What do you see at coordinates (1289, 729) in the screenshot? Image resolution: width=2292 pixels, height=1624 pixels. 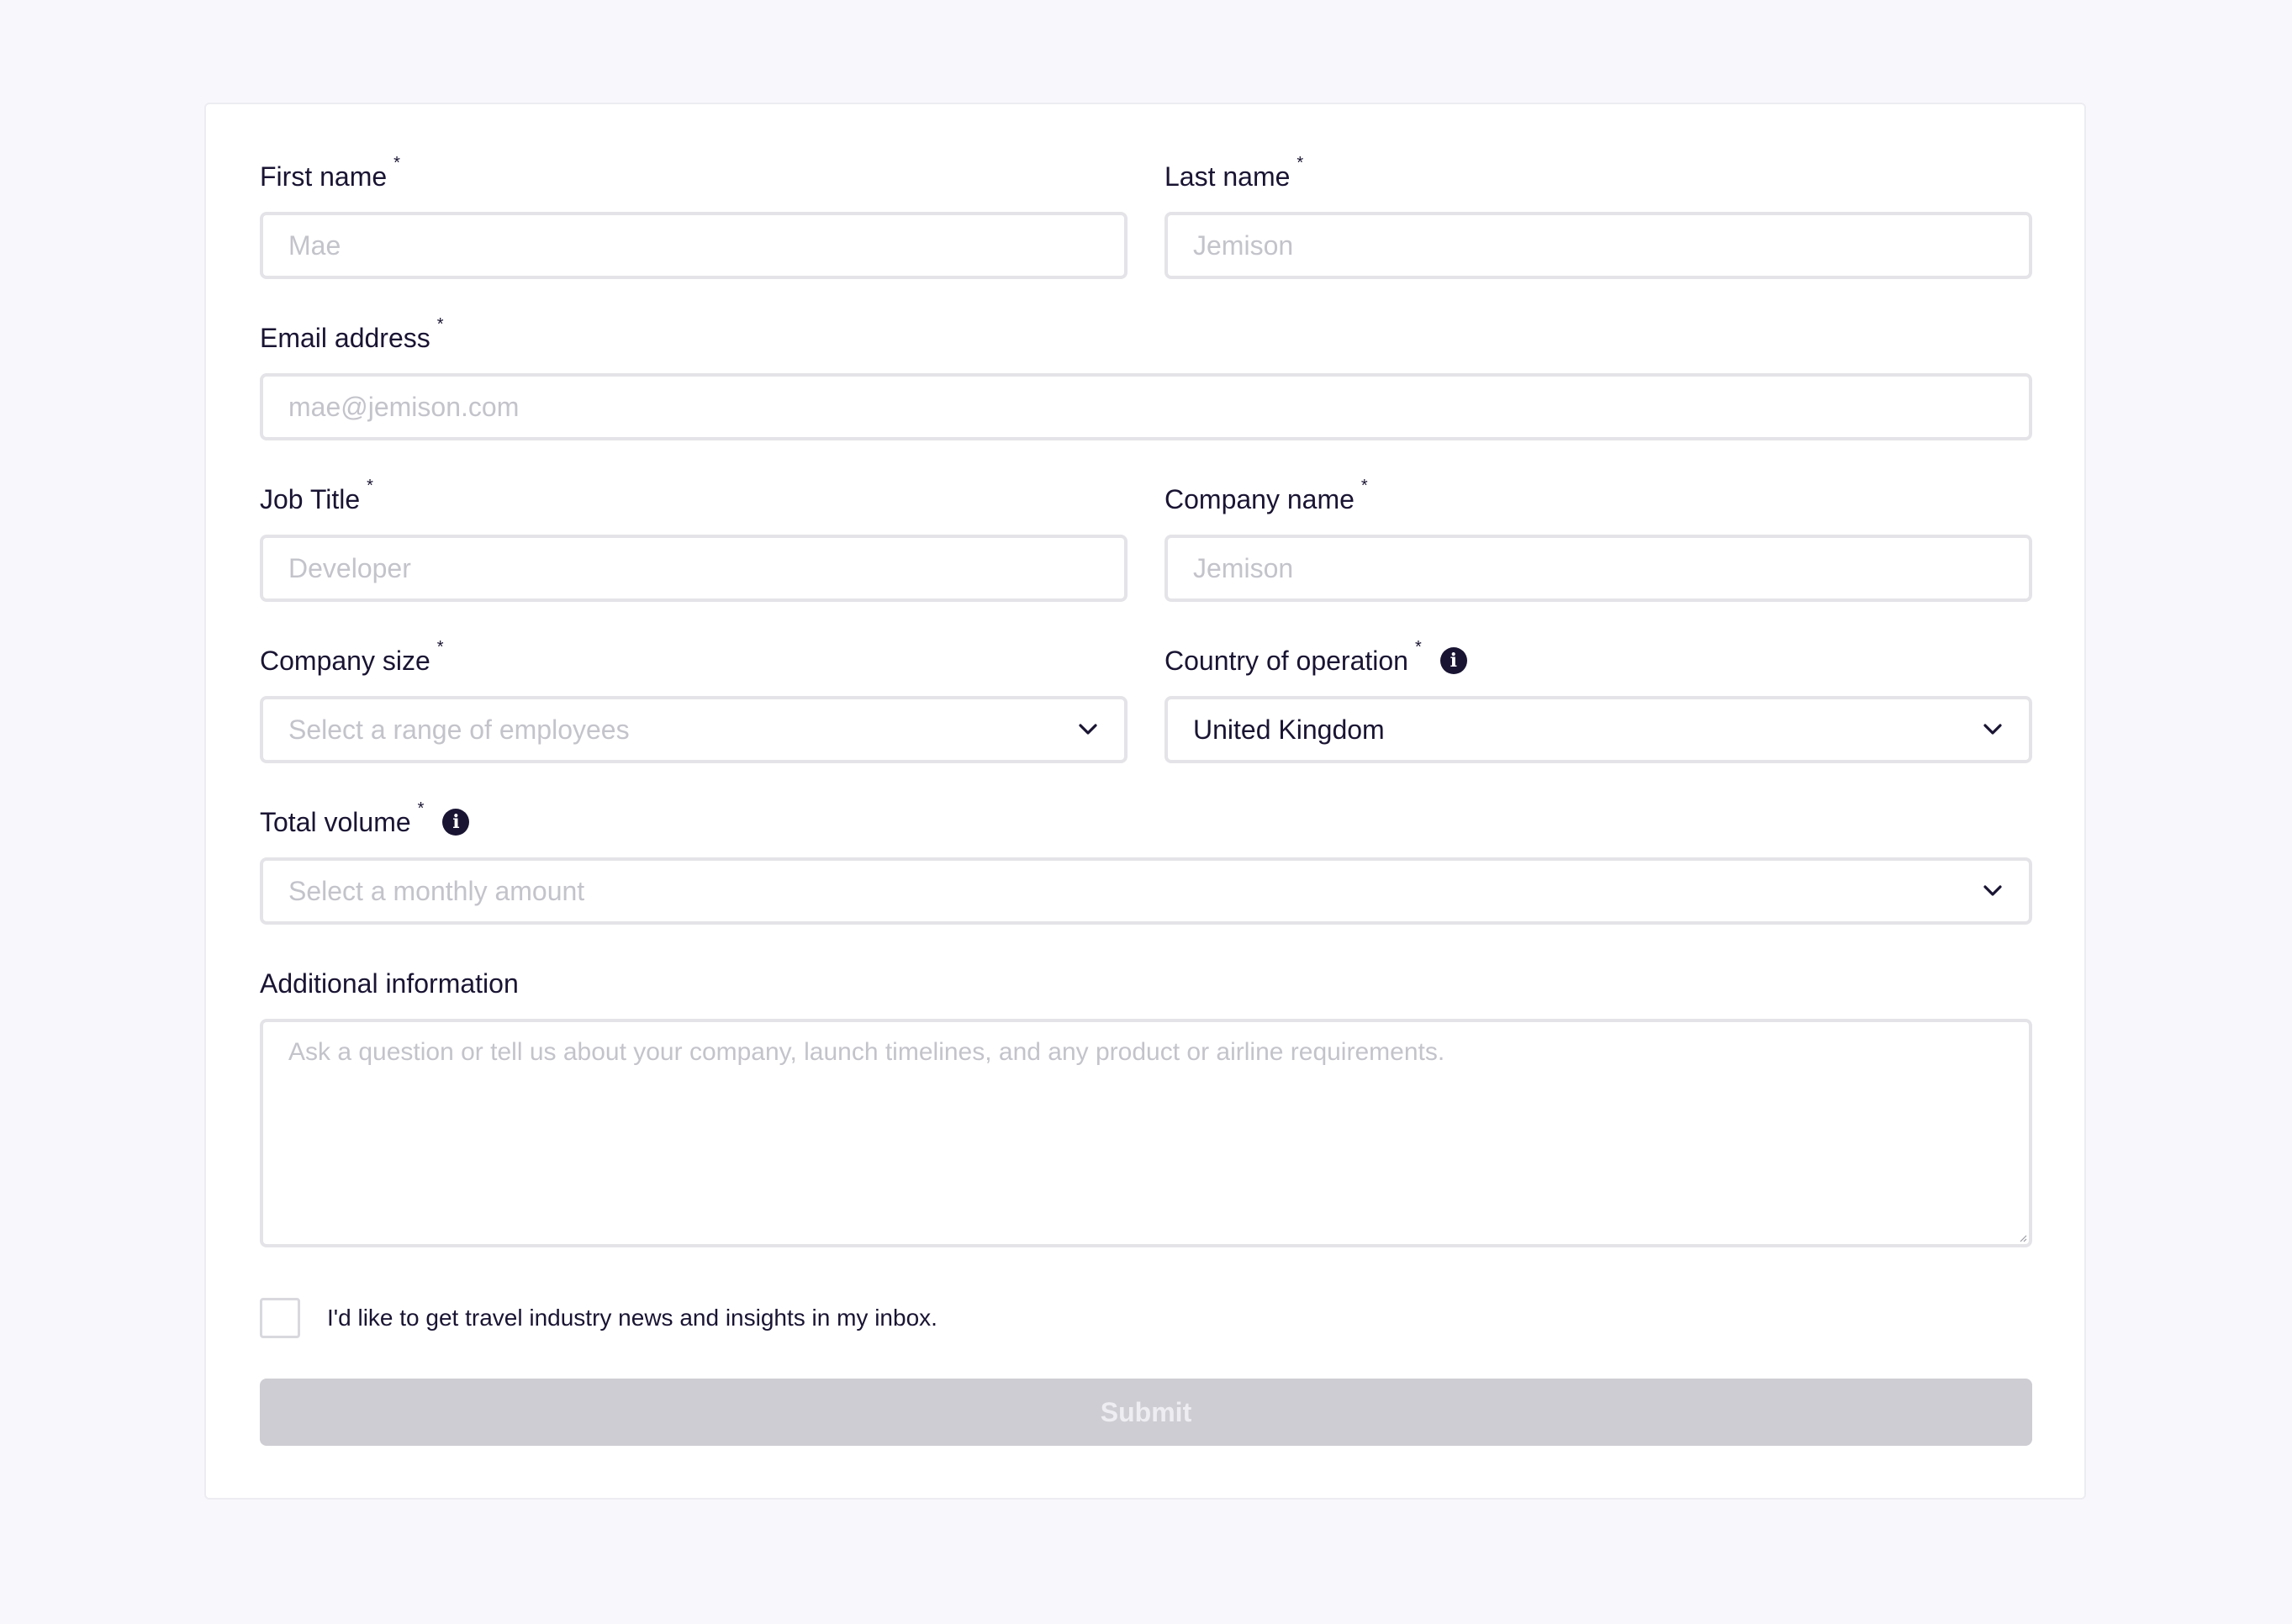 I see `country-selected-value: United Kingdom` at bounding box center [1289, 729].